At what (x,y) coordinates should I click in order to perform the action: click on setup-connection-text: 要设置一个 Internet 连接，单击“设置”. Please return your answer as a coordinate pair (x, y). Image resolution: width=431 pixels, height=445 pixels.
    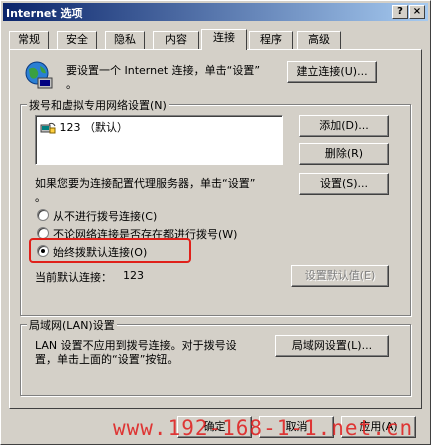
    Looking at the image, I should click on (163, 70).